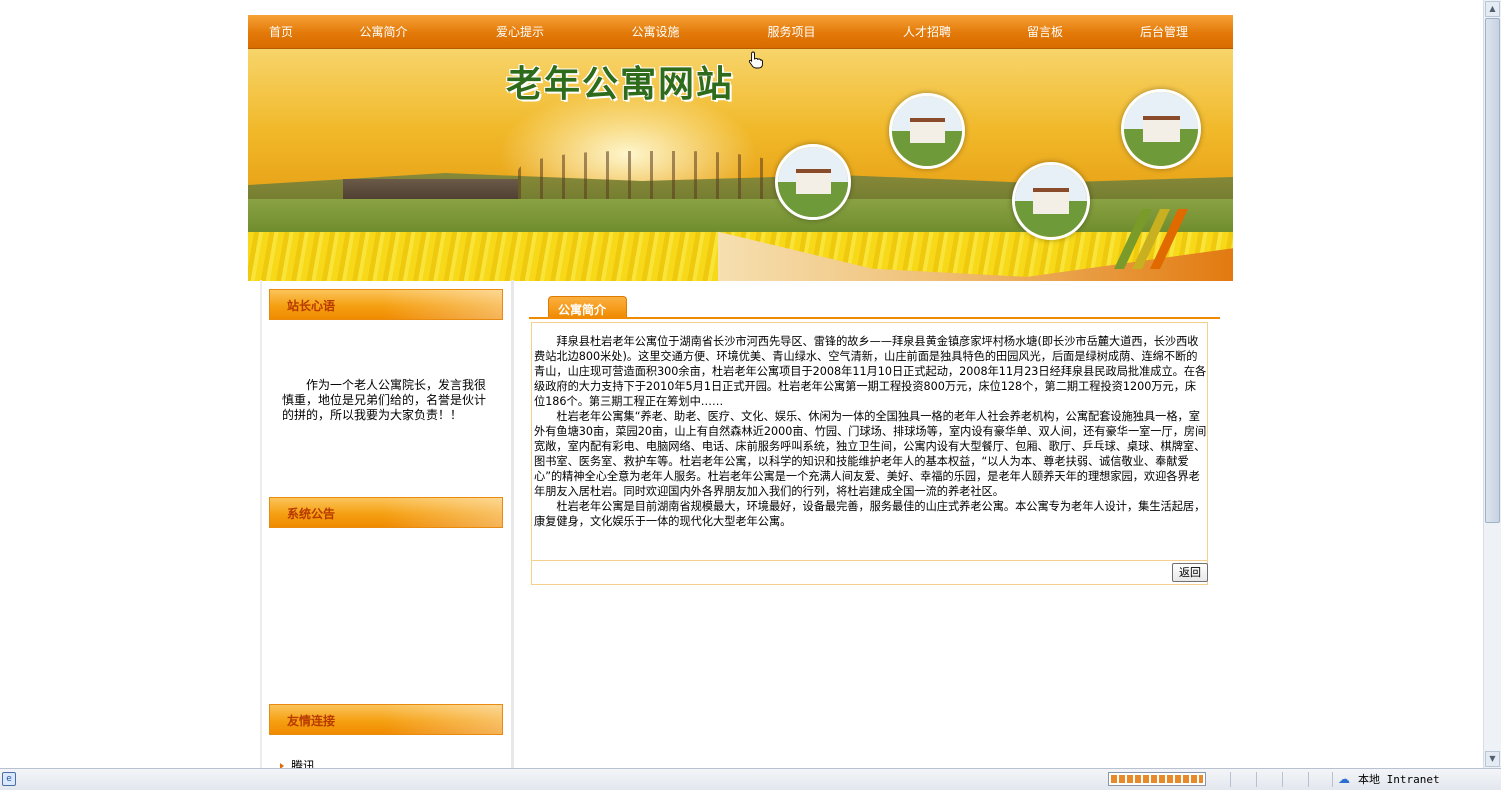 This screenshot has height=790, width=1501. I want to click on tab-label: 公寓简介, so click(582, 310).